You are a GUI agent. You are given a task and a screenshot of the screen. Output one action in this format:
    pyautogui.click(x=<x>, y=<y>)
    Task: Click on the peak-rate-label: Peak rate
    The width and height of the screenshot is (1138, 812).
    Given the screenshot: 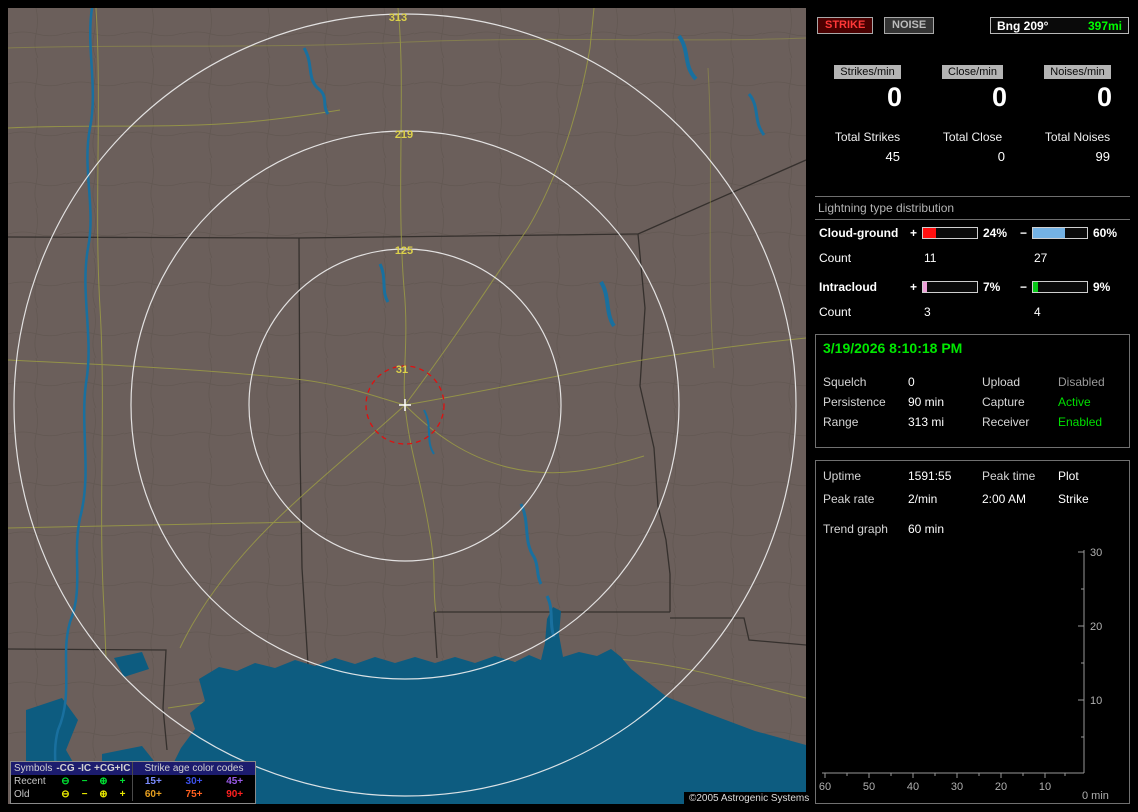 What is the action you would take?
    pyautogui.click(x=849, y=499)
    